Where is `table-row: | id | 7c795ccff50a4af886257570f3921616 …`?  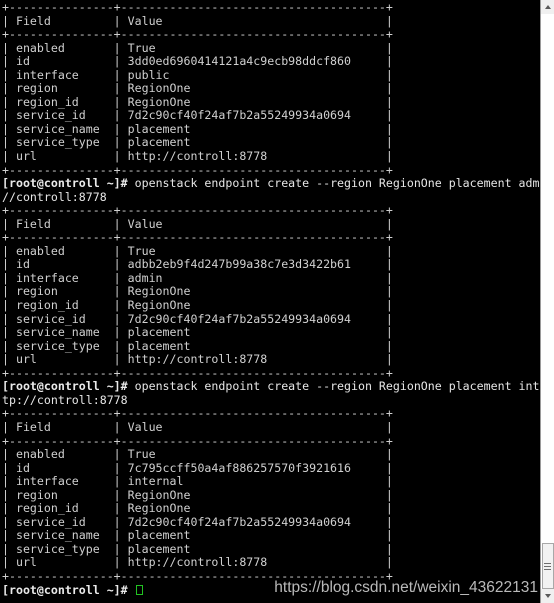
table-row: | id | 7c795ccff50a4af886257570f3921616 … is located at coordinates (271, 468).